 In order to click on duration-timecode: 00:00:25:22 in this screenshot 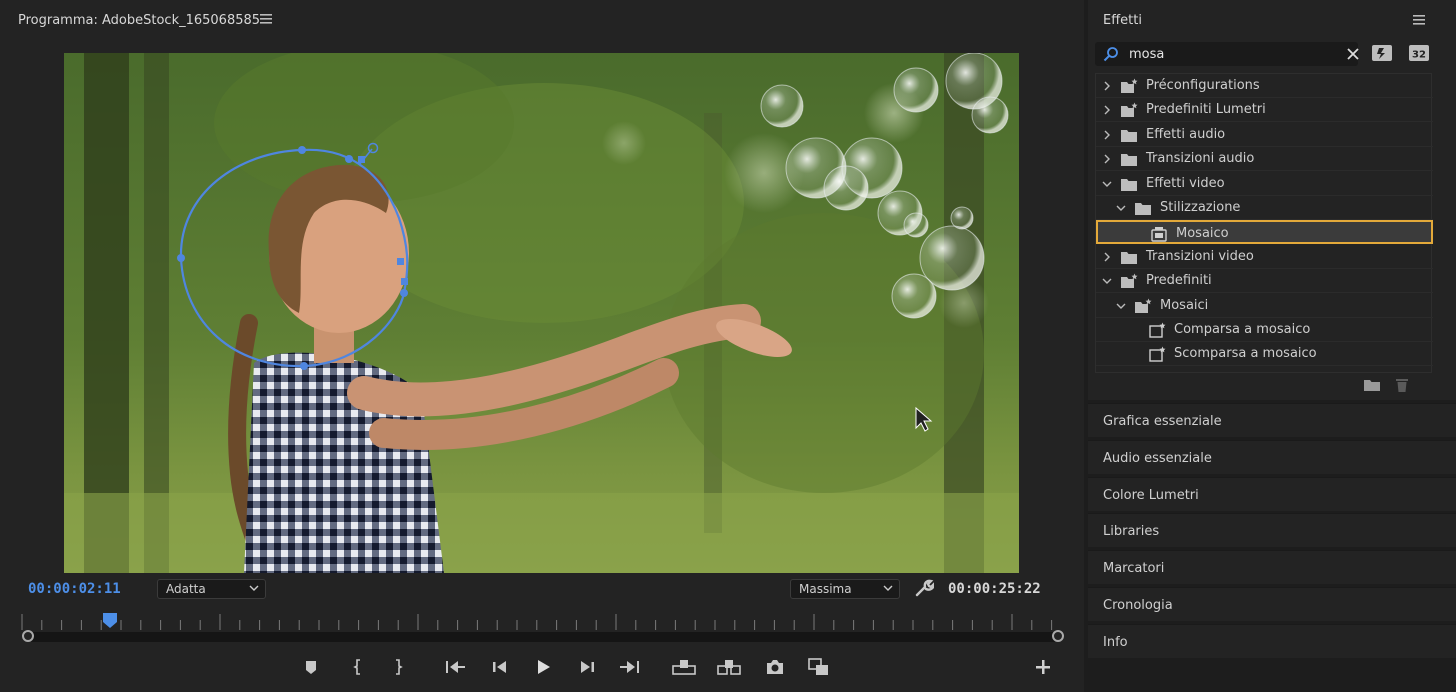, I will do `click(994, 589)`.